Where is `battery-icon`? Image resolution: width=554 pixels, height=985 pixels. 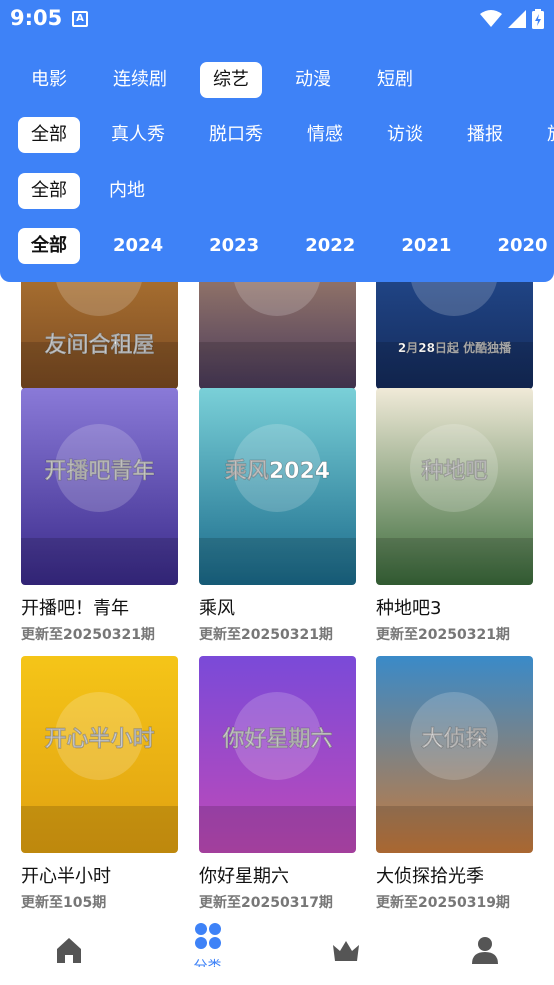
battery-icon is located at coordinates (538, 19).